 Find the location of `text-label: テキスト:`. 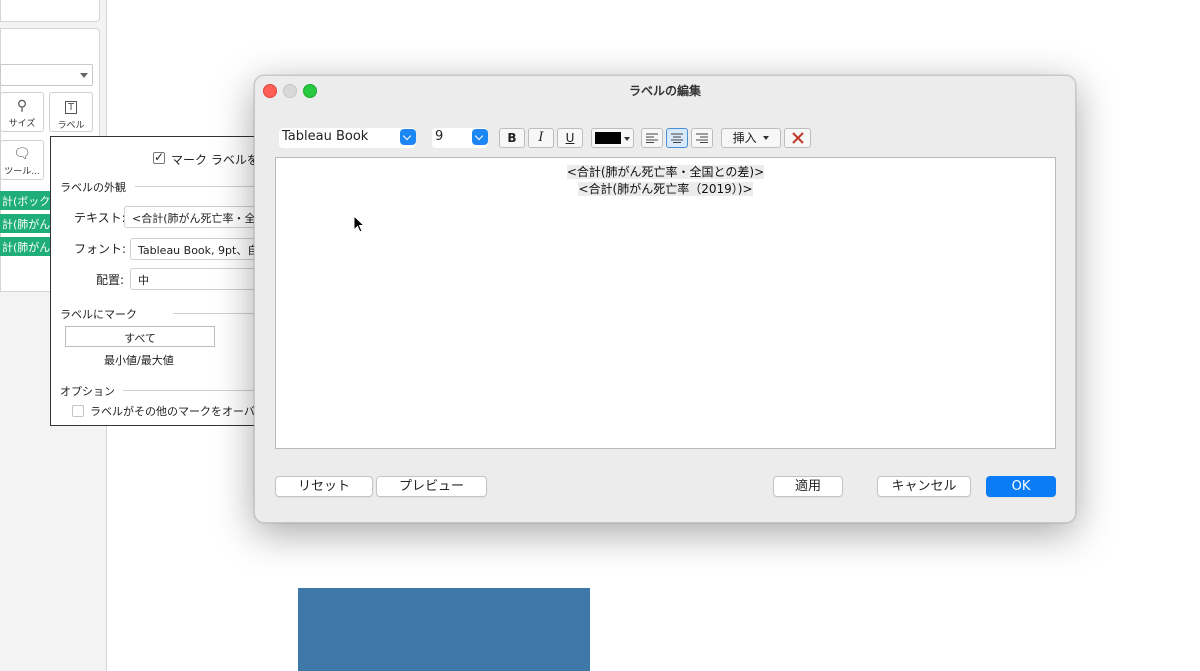

text-label: テキスト: is located at coordinates (100, 218).